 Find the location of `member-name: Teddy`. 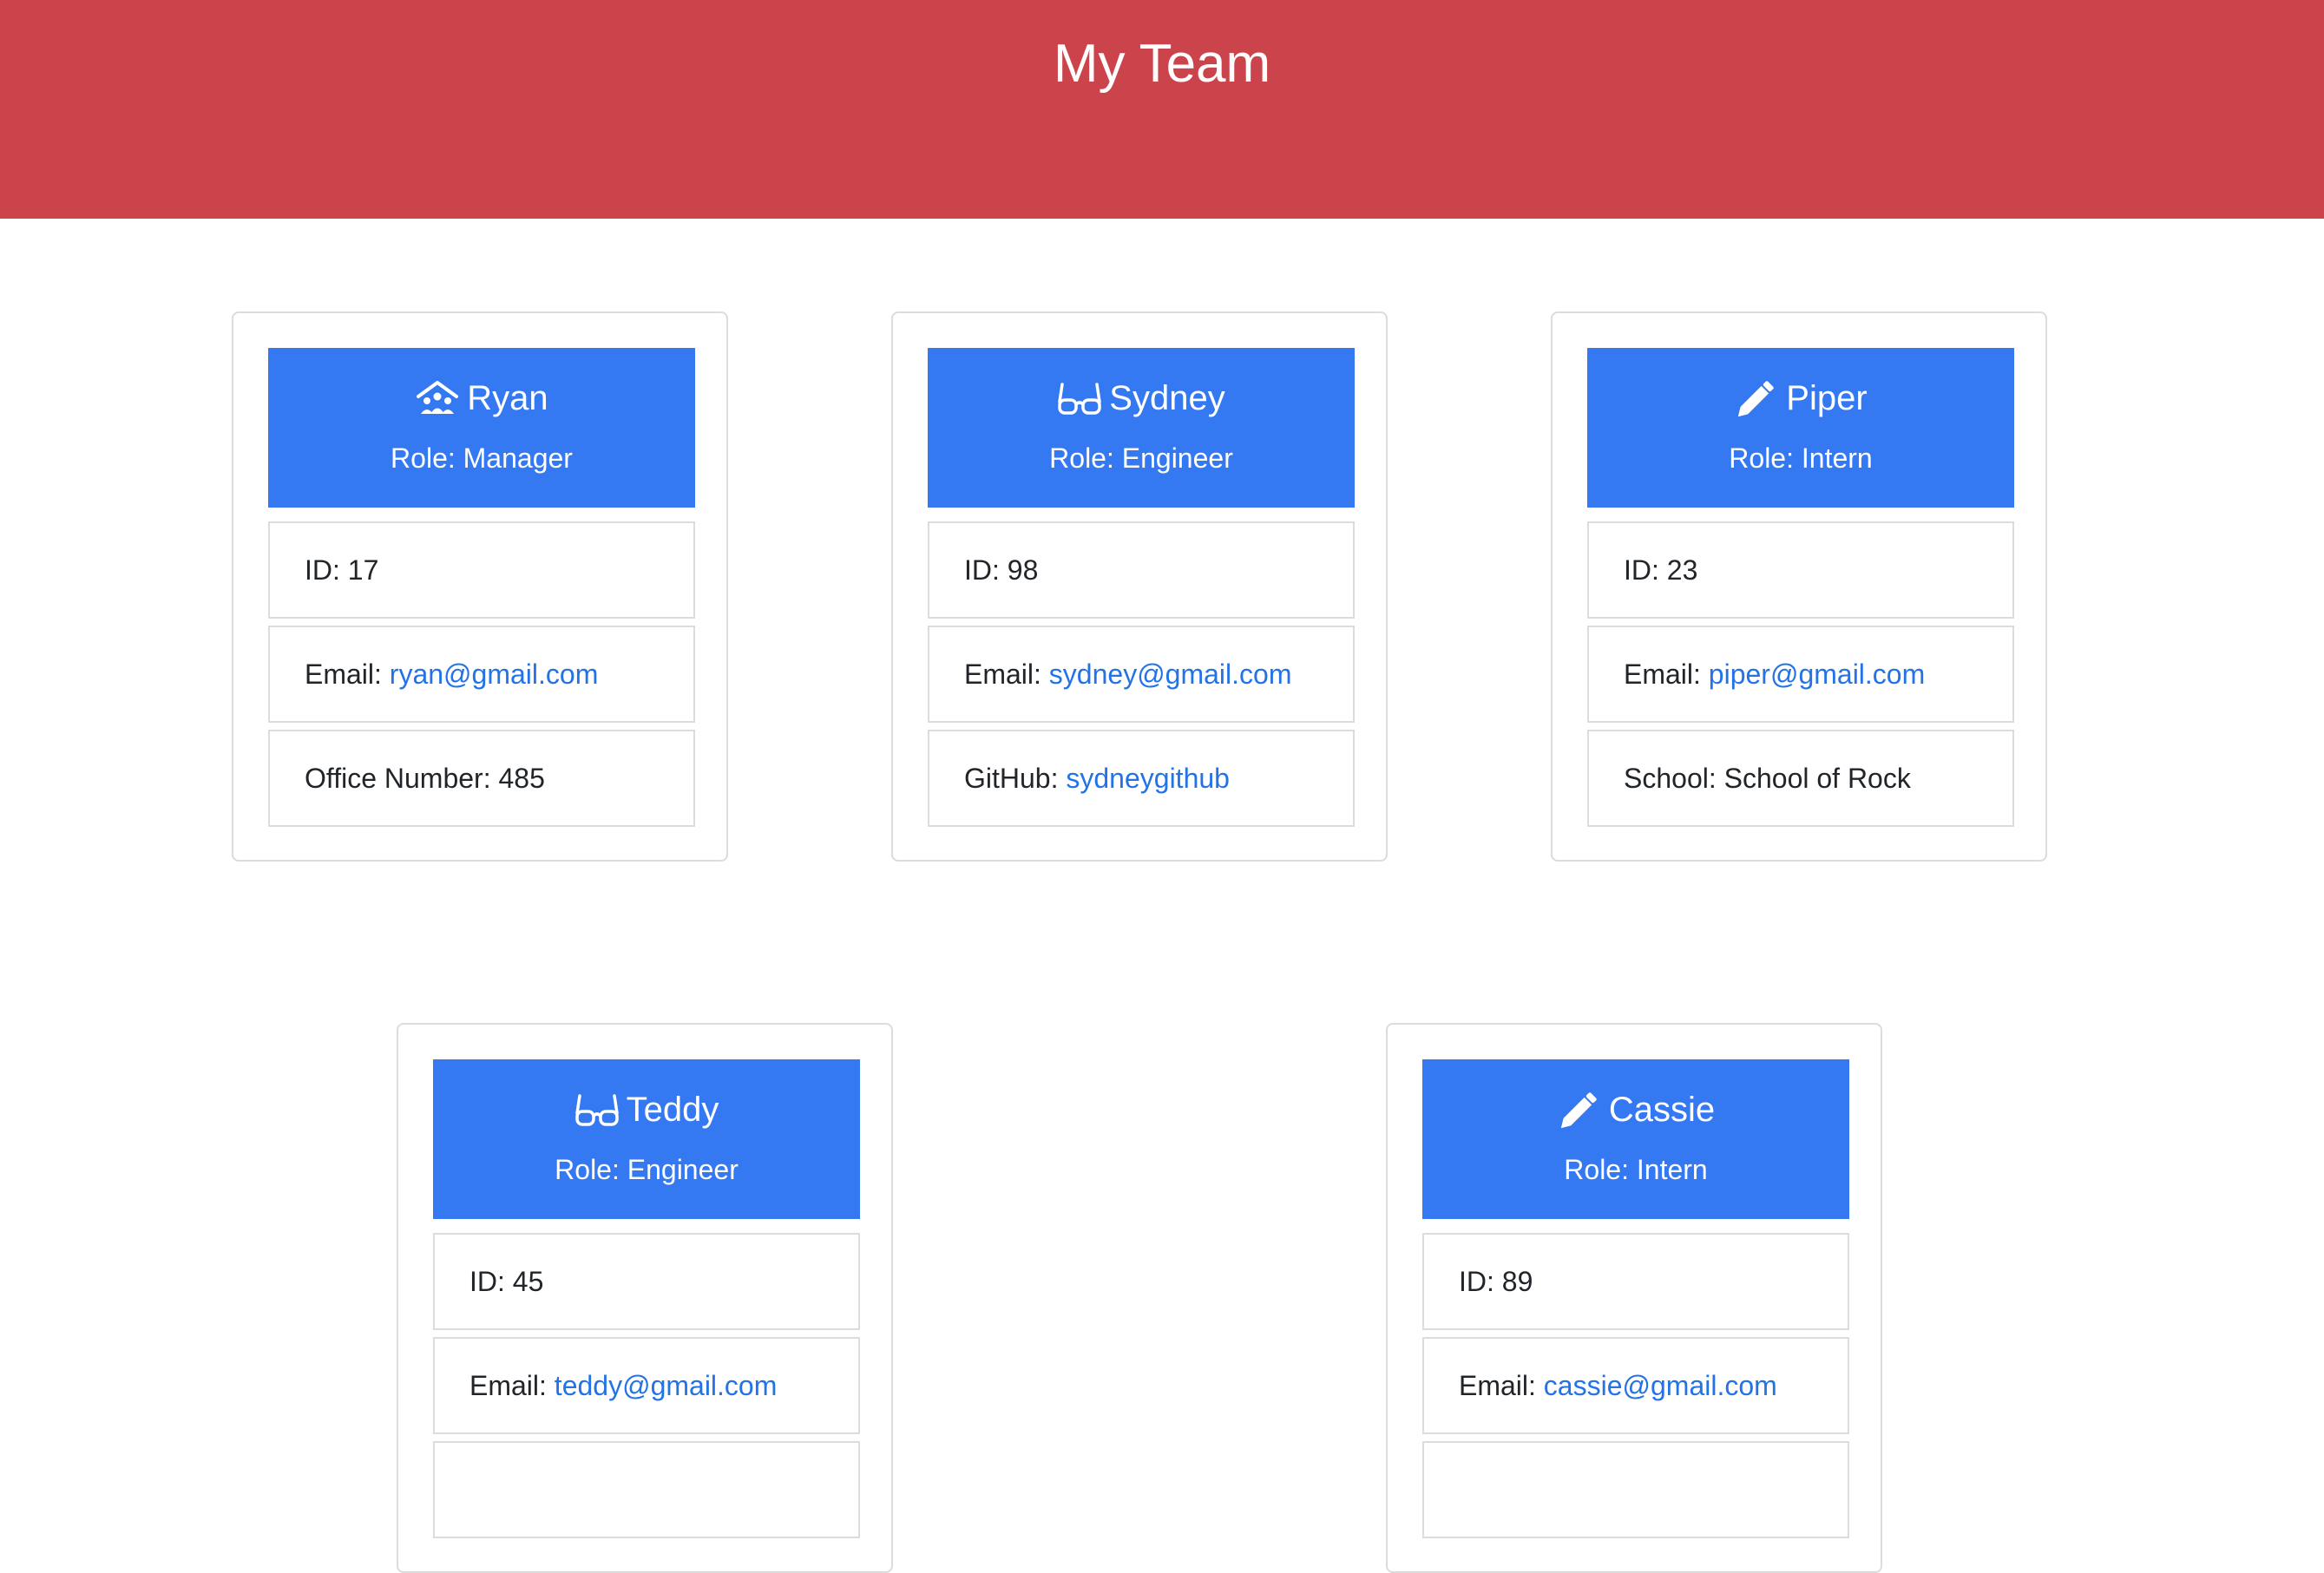

member-name: Teddy is located at coordinates (672, 1110).